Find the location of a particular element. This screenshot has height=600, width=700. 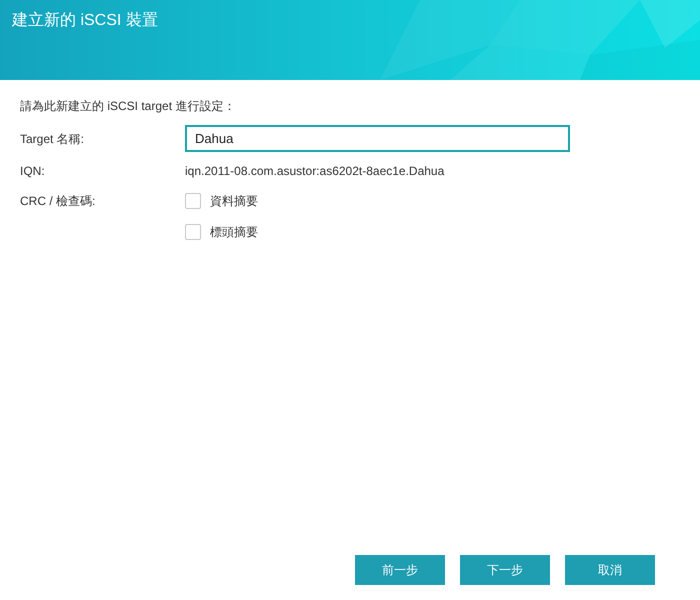

dialog-button: 前一步 is located at coordinates (400, 570).